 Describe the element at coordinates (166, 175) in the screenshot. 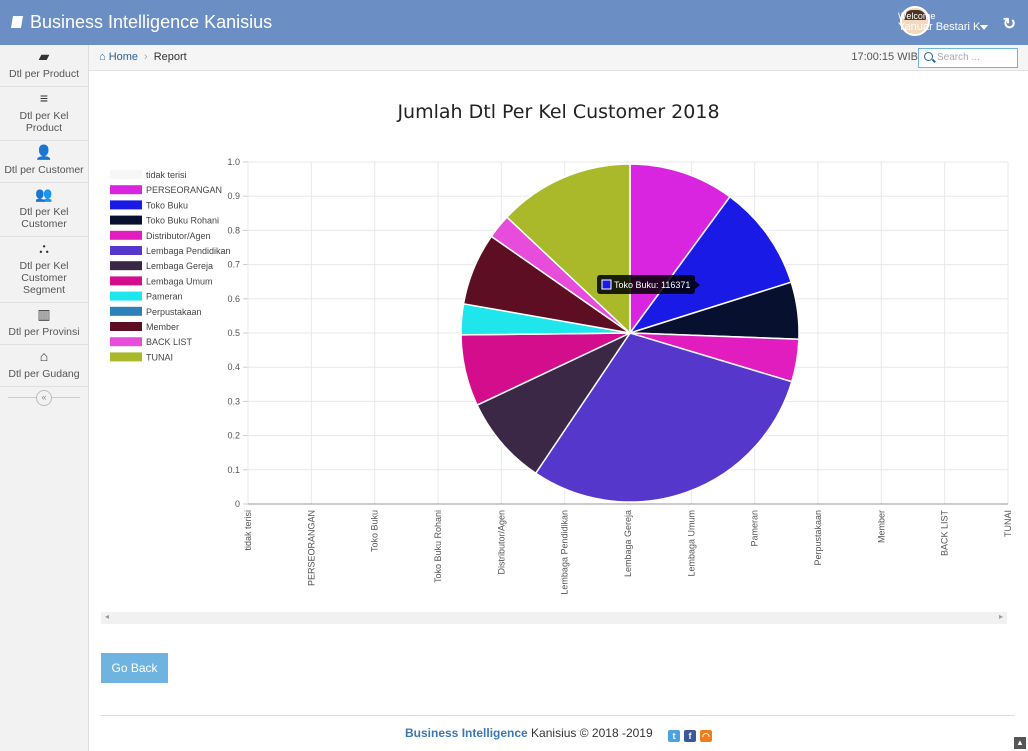

I see `legend-label: tidak terisi` at that location.